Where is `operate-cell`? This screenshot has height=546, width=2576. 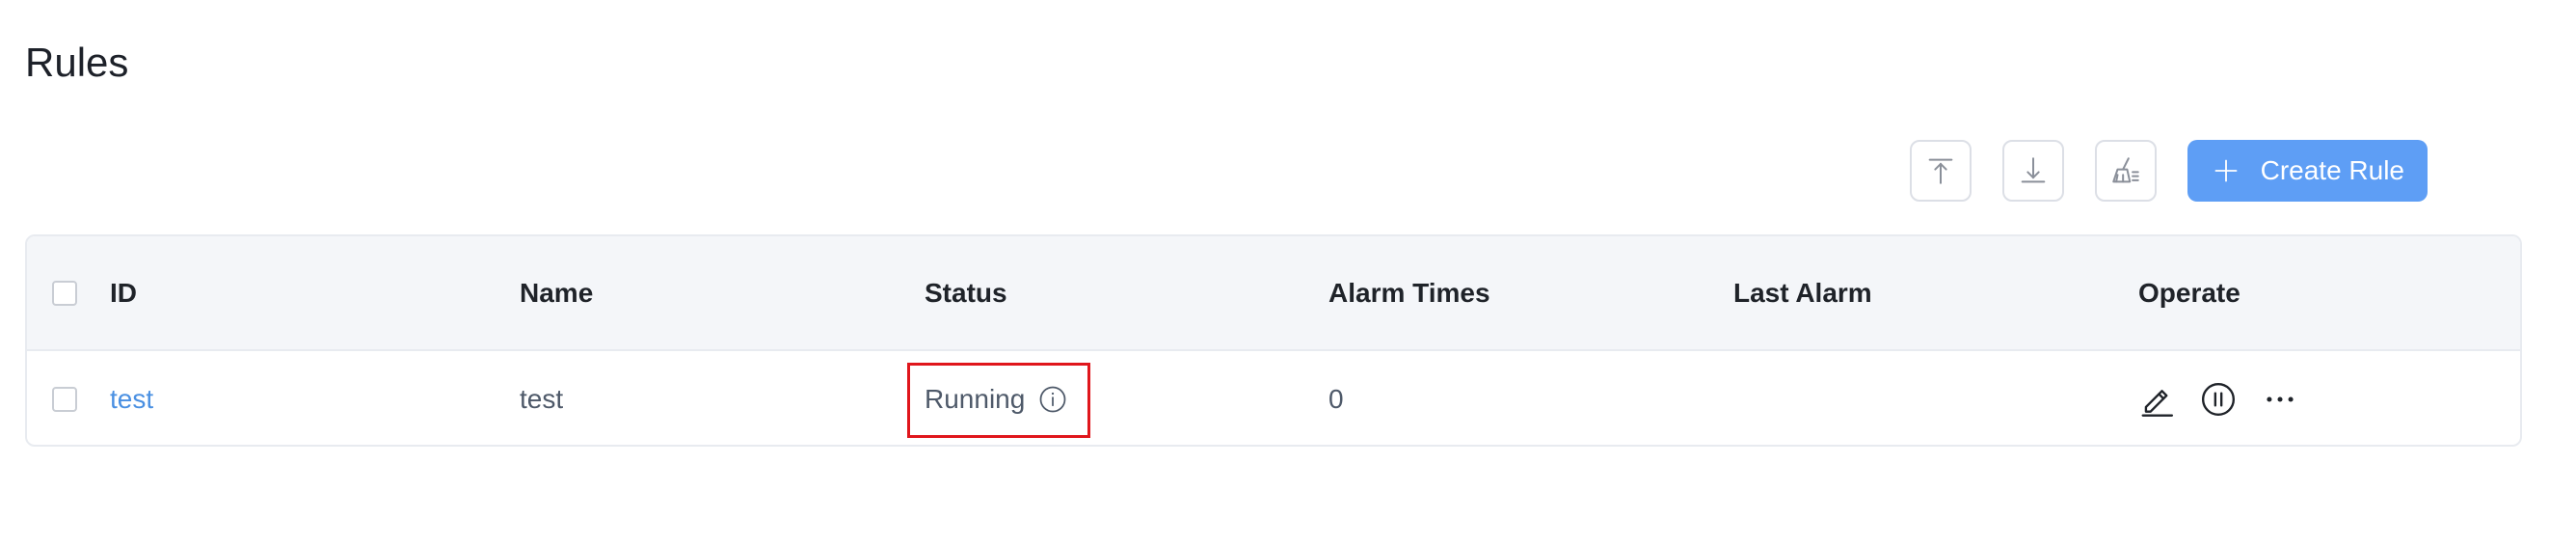 operate-cell is located at coordinates (2218, 398).